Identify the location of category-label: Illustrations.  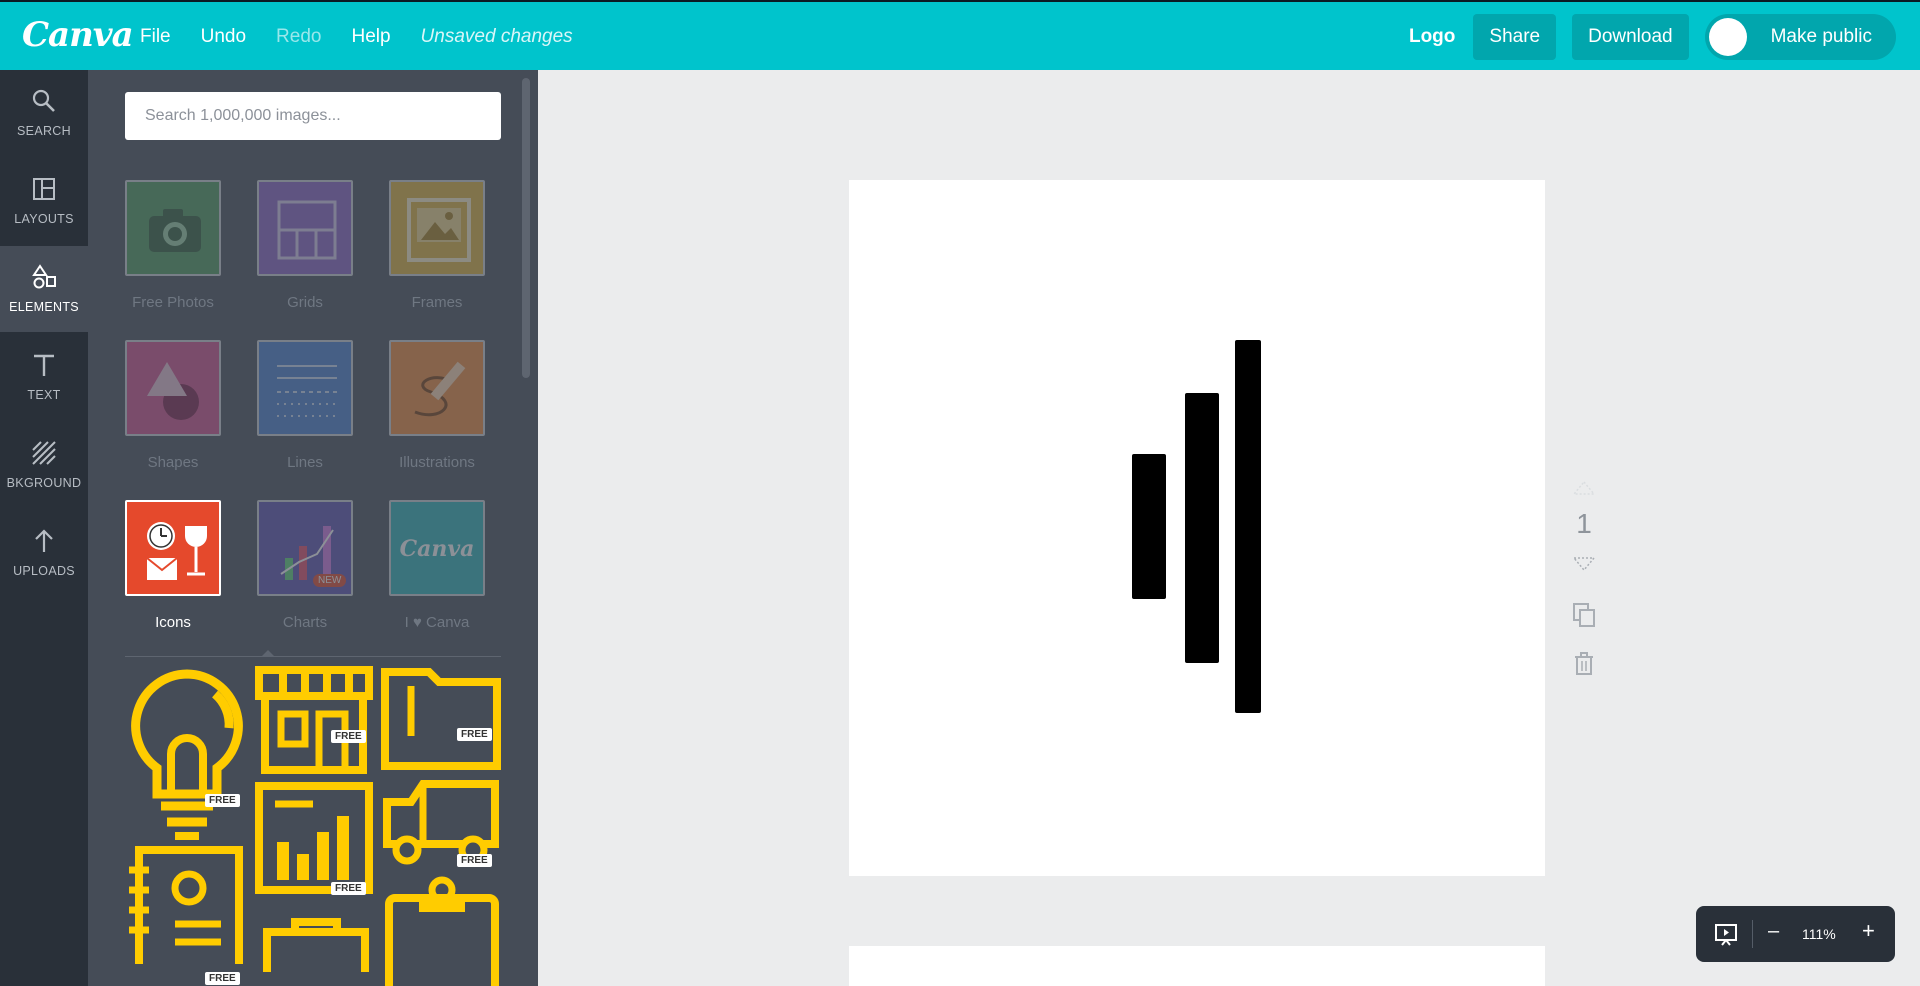
(437, 462).